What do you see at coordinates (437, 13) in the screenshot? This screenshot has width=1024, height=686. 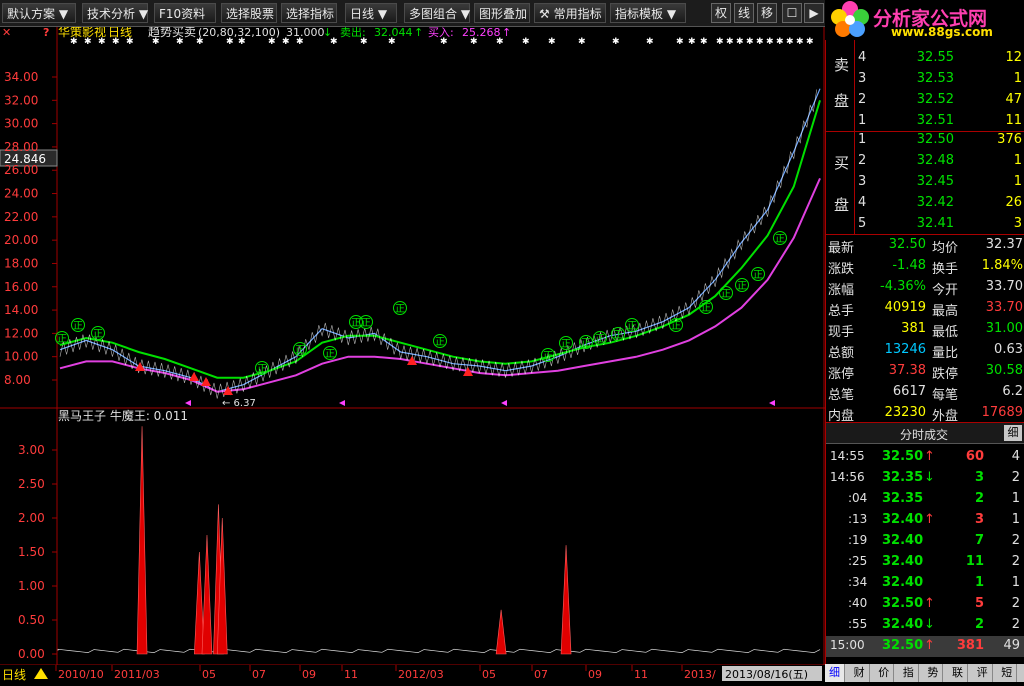 I see `multi-chart-menu: 多图组合 ▼` at bounding box center [437, 13].